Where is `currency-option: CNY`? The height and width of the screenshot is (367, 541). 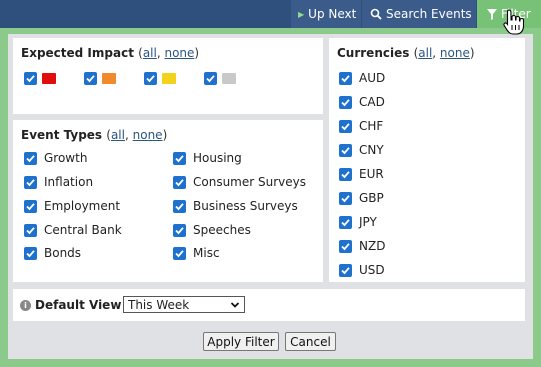
currency-option: CNY is located at coordinates (361, 150).